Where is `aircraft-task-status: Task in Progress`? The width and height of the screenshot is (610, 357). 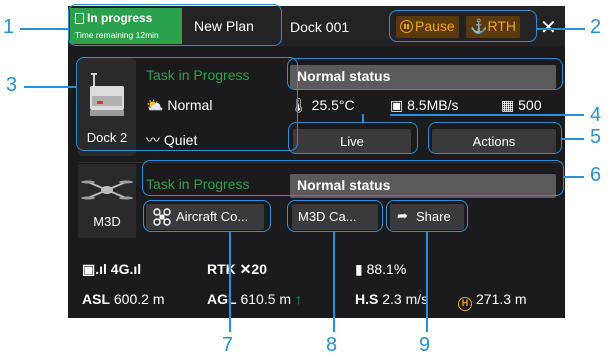
aircraft-task-status: Task in Progress is located at coordinates (198, 184).